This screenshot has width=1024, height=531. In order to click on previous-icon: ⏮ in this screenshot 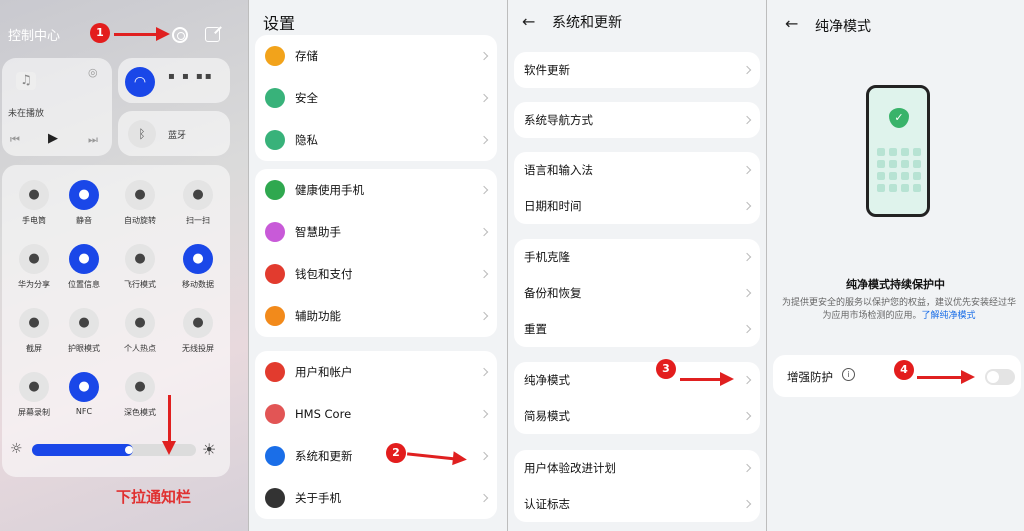, I will do `click(15, 140)`.